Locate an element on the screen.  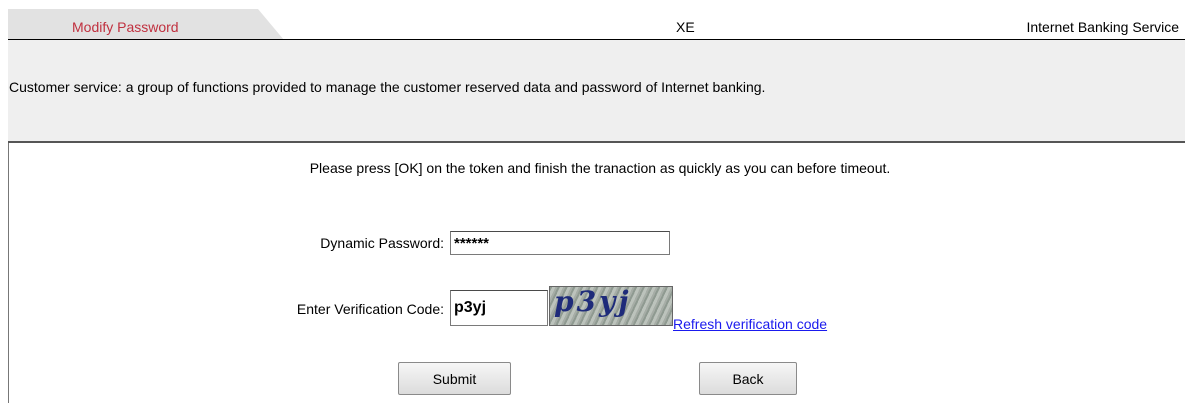
dynamic-password-input is located at coordinates (560, 243).